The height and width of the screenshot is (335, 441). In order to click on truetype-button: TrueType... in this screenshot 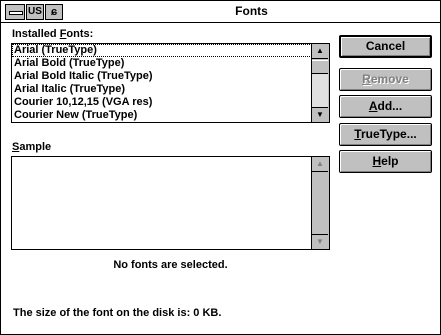, I will do `click(385, 134)`.